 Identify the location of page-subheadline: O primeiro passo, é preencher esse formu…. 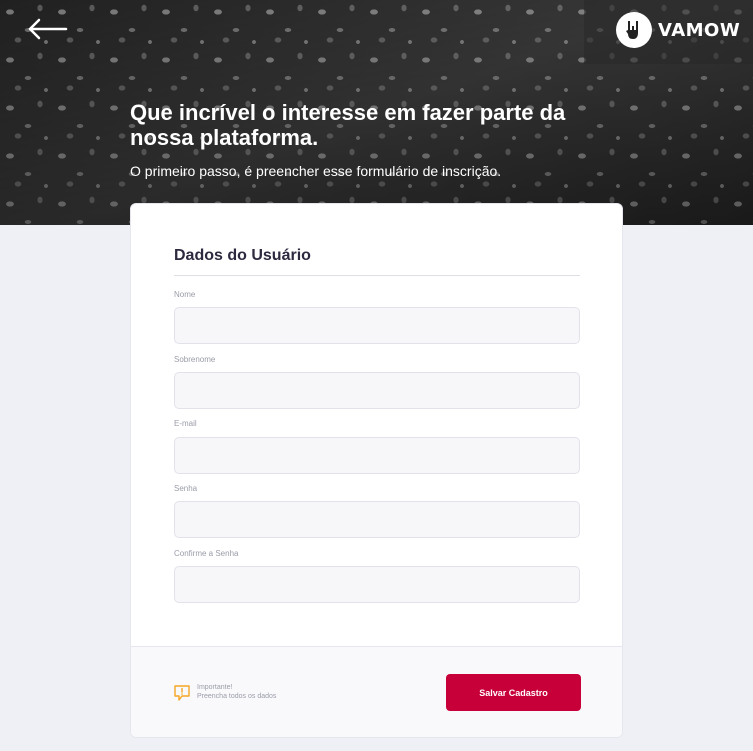
(316, 171).